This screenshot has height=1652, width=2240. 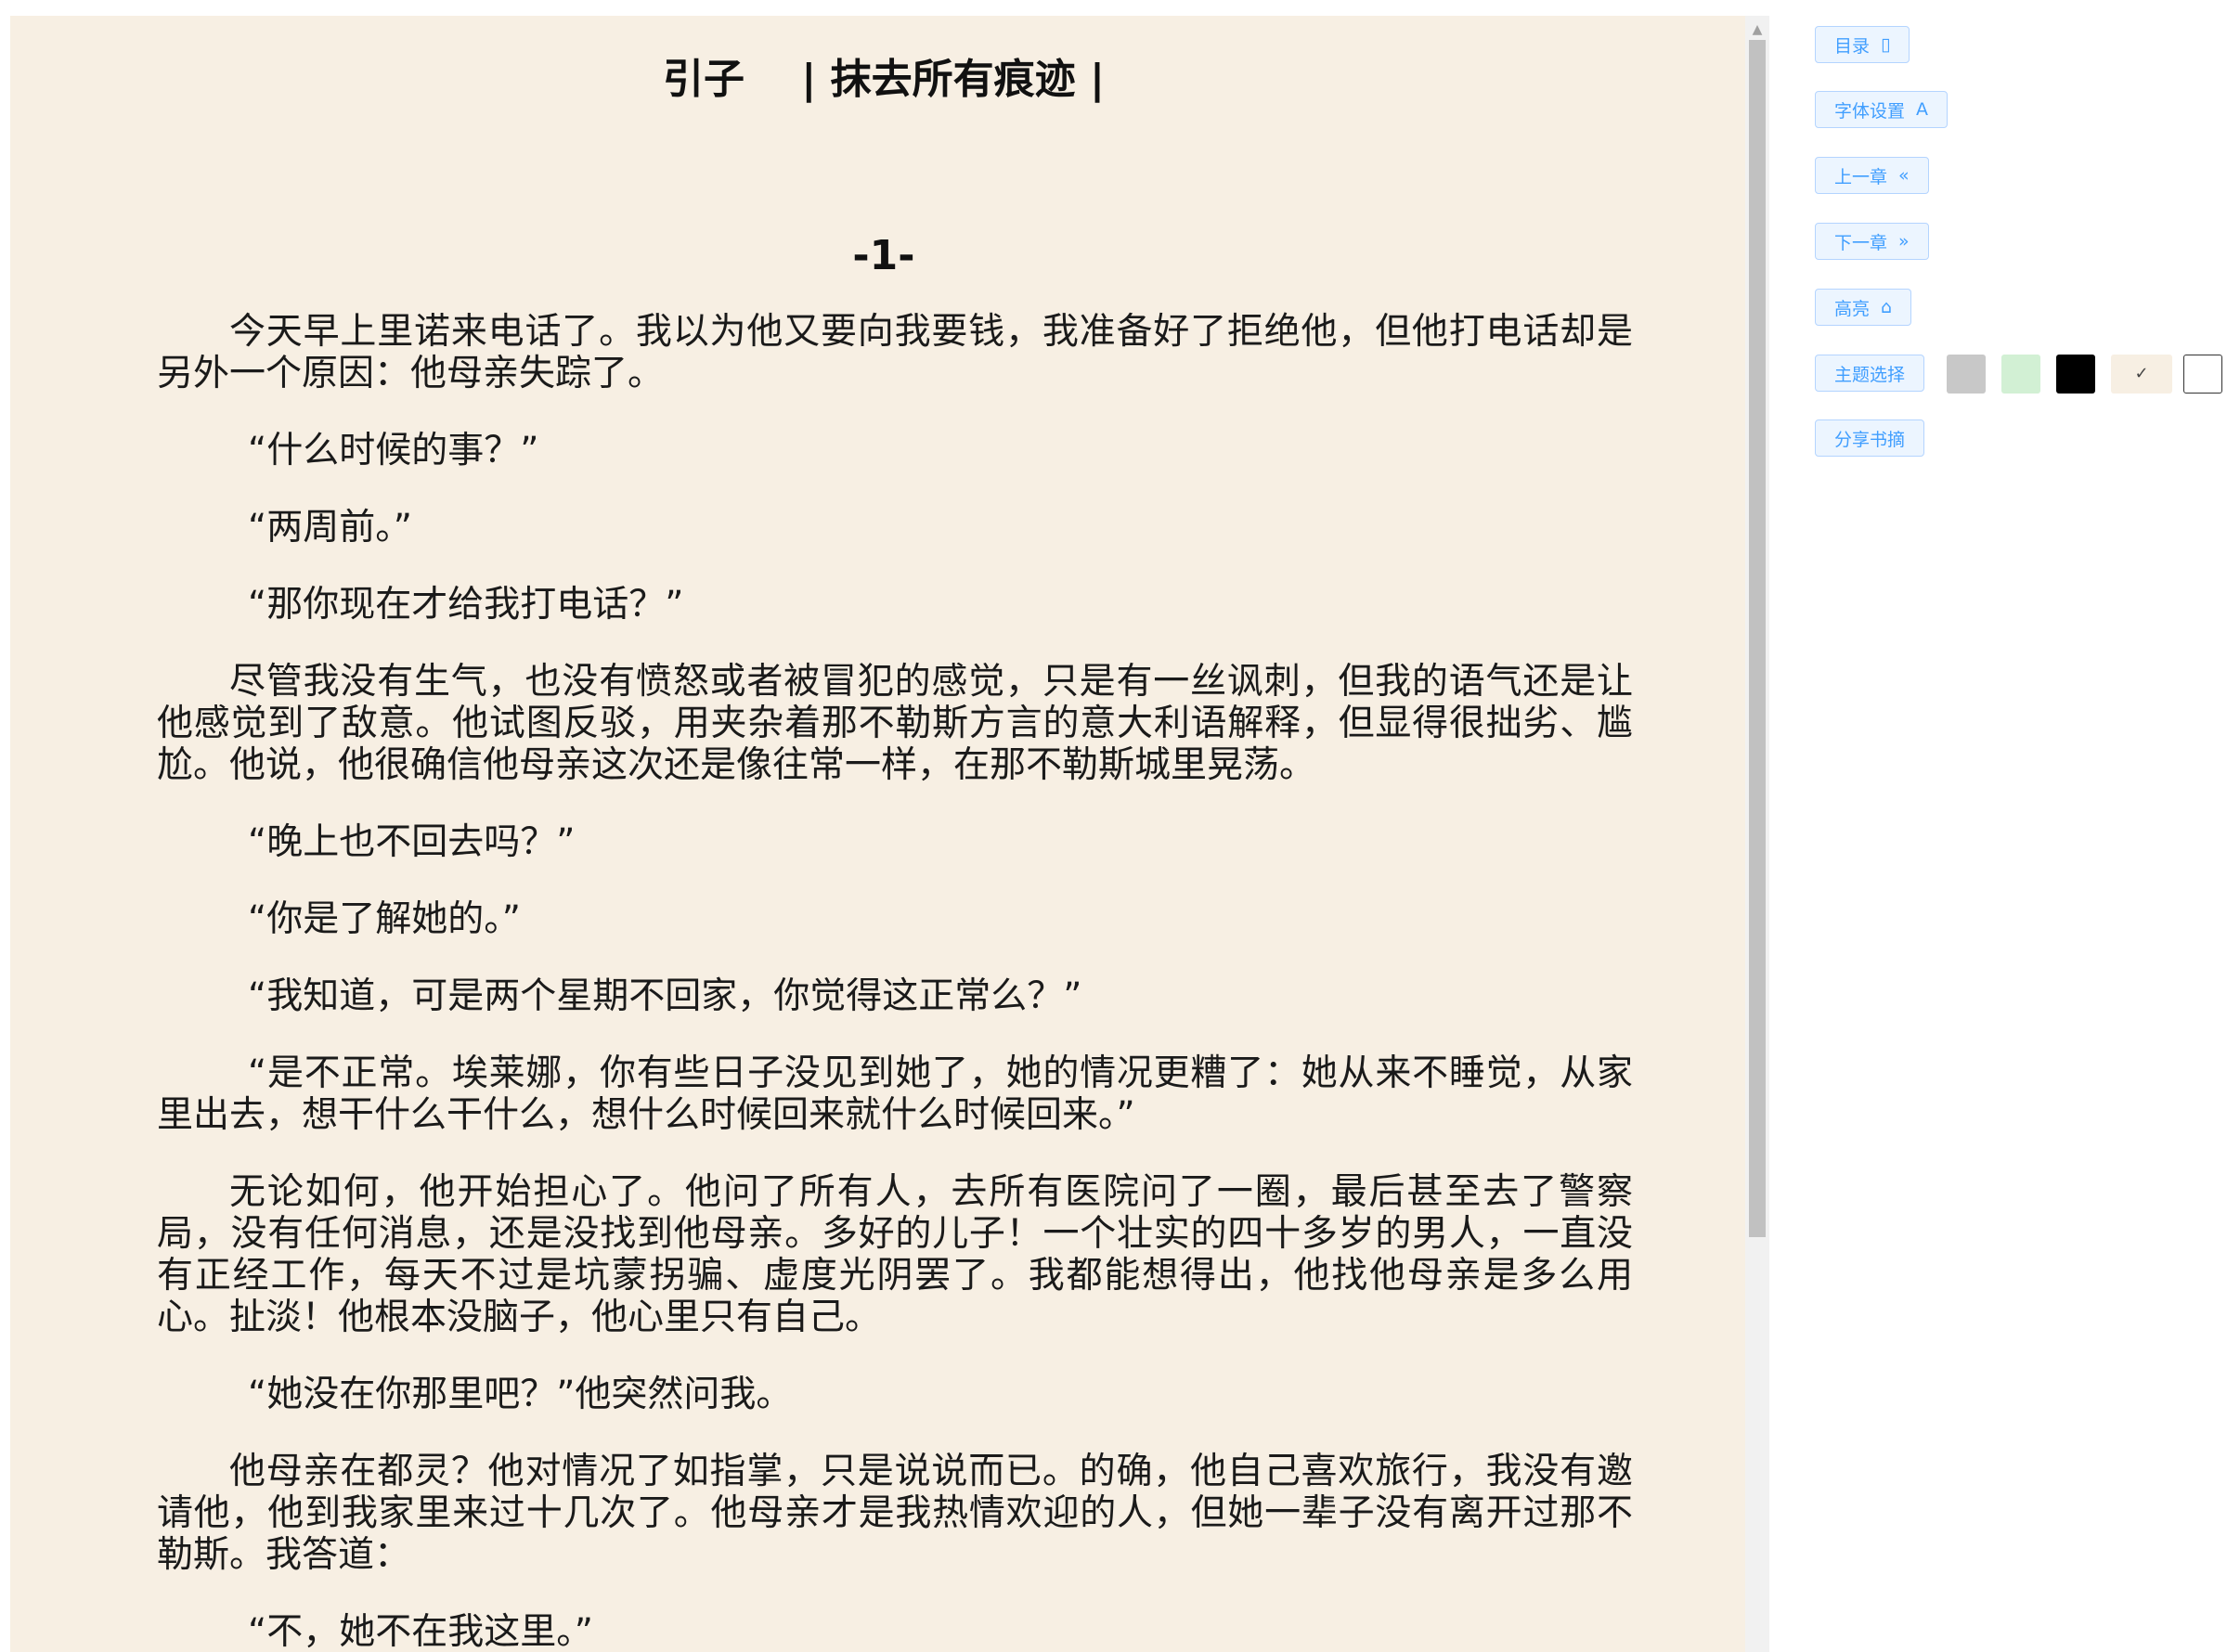 I want to click on paragraph: “你是了解她的。”, so click(x=384, y=919).